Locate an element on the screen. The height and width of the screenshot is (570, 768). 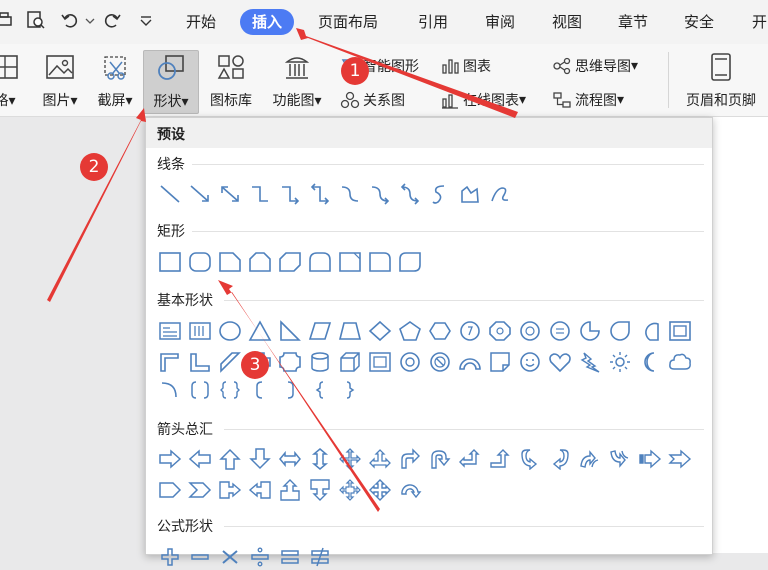
print-preview-icon is located at coordinates (36, 20).